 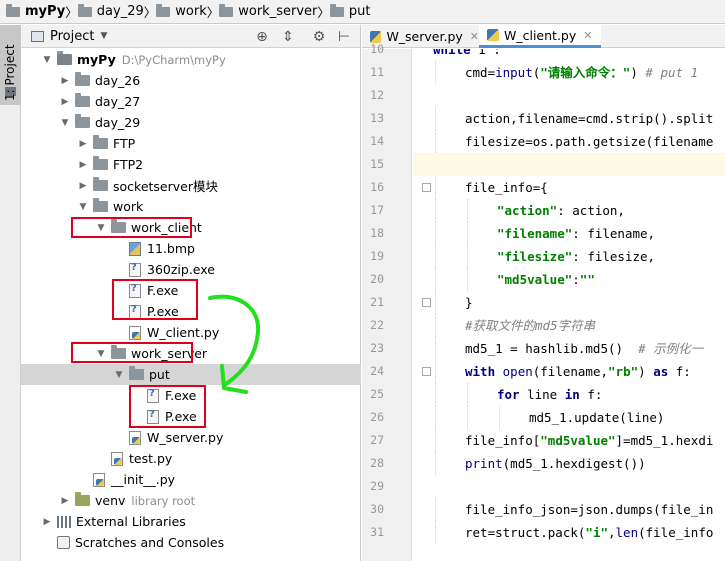 What do you see at coordinates (288, 37) in the screenshot?
I see `collapse-all-icon: ⇕` at bounding box center [288, 37].